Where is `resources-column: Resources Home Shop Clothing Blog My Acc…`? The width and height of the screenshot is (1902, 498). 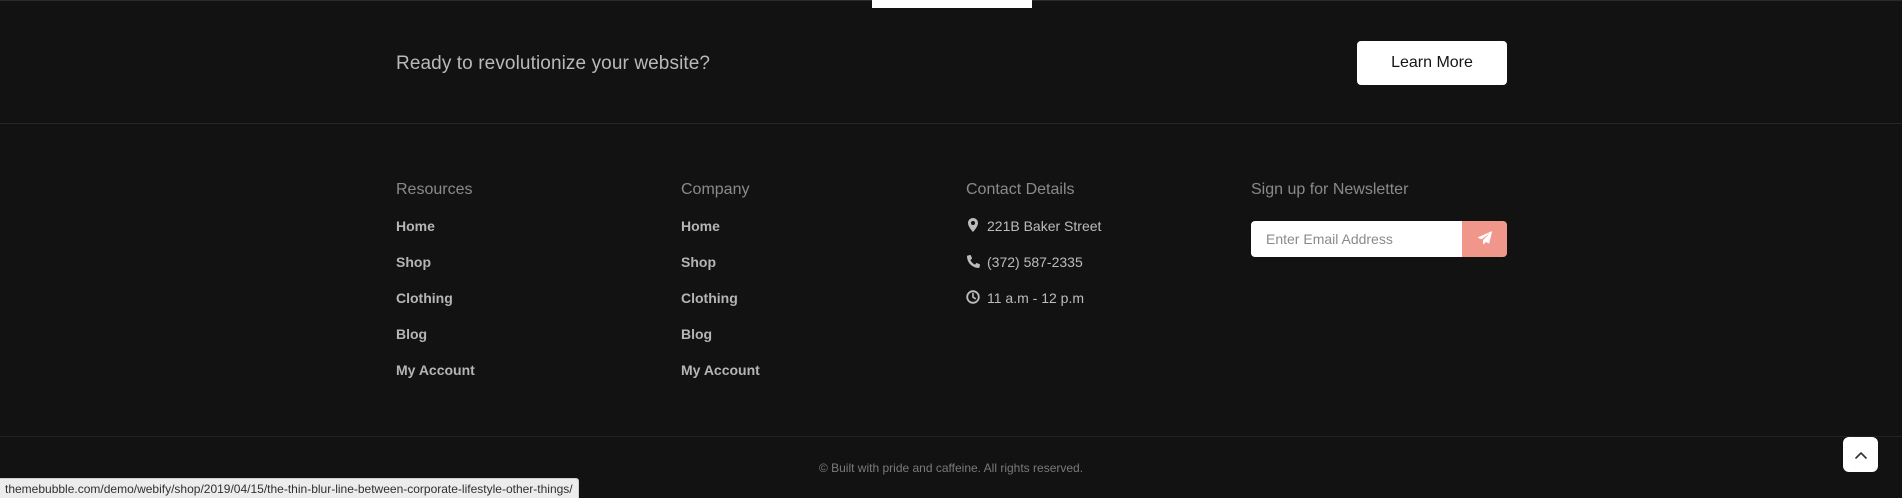 resources-column: Resources Home Shop Clothing Blog My Acc… is located at coordinates (435, 288).